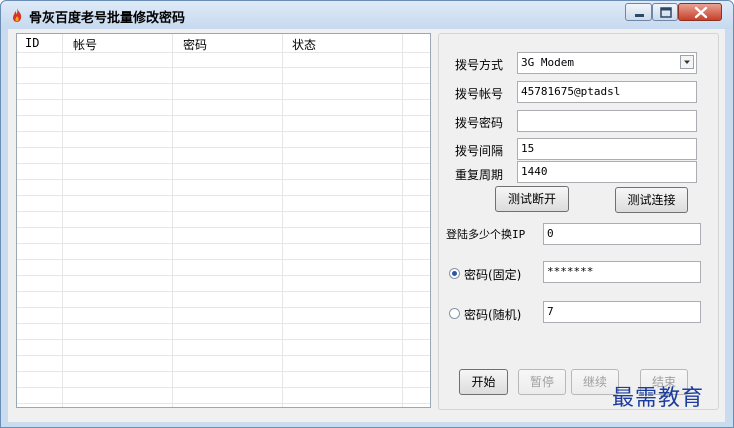 The width and height of the screenshot is (734, 428). Describe the element at coordinates (607, 92) in the screenshot. I see `dial-account-input: 45781675@ptadsl` at that location.